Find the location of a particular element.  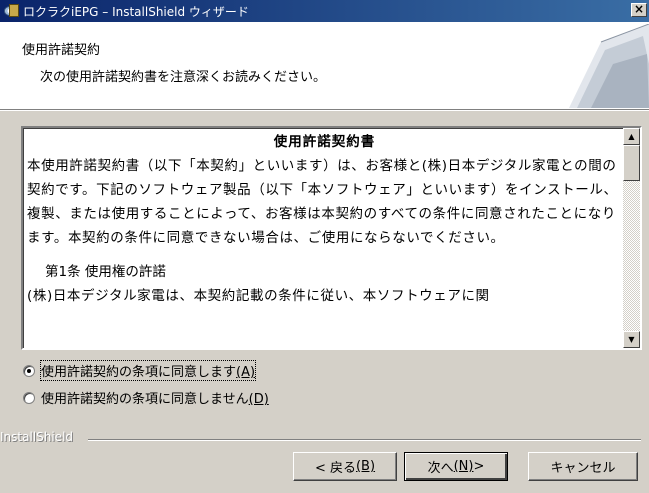

next-button: 次へ (N) > is located at coordinates (456, 466).